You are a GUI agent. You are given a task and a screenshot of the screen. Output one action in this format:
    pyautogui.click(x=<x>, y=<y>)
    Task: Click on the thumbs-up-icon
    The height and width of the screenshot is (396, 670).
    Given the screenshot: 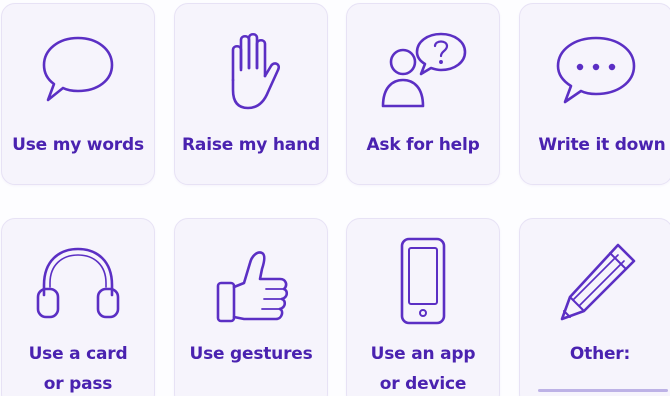 What is the action you would take?
    pyautogui.click(x=251, y=285)
    